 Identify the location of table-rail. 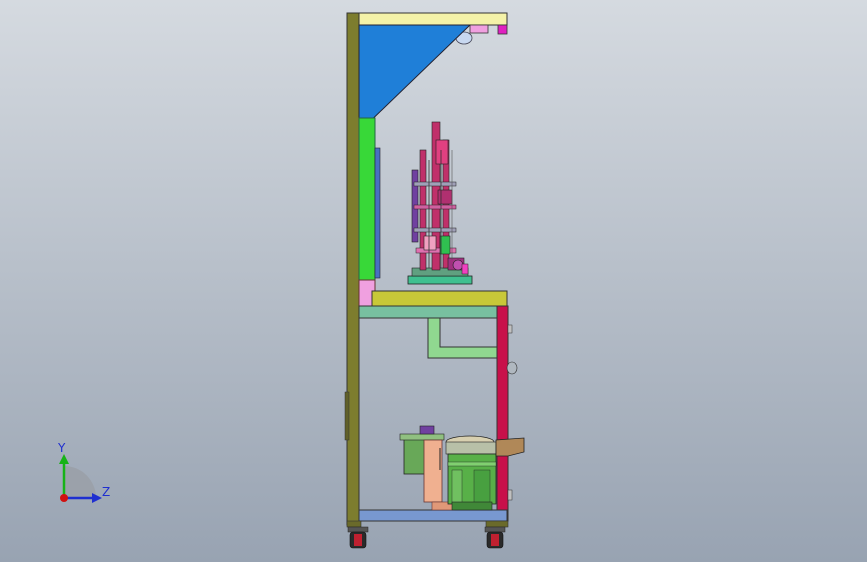
(433, 312).